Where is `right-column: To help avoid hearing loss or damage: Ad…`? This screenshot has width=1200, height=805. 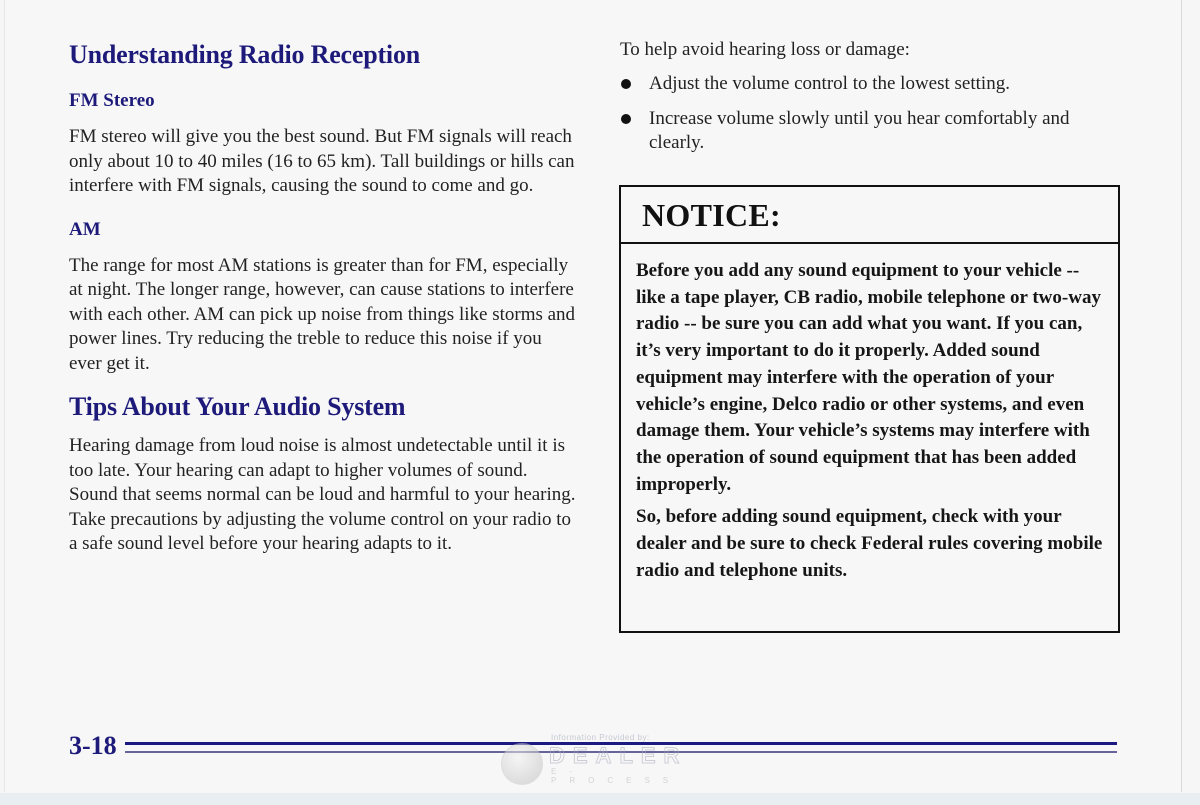 right-column: To help avoid hearing loss or damage: Ad… is located at coordinates (870, 102).